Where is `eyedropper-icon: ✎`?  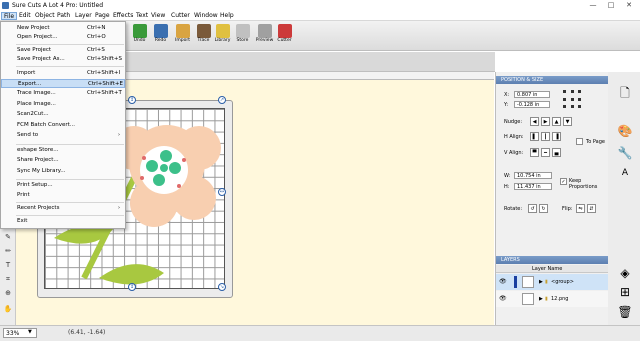
eyedropper-icon: ✎ is located at coordinates (8, 237).